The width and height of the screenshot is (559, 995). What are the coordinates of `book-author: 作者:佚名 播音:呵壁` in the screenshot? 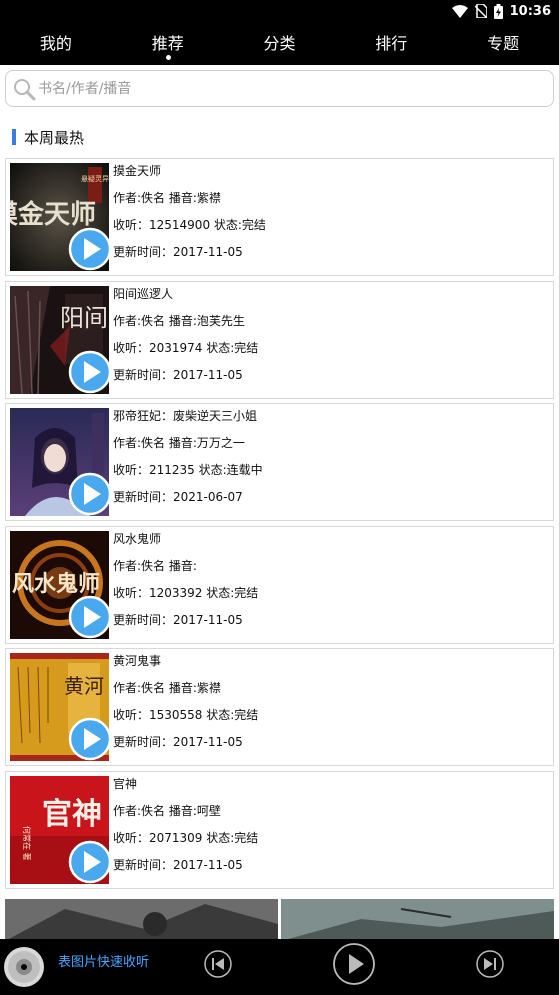 It's located at (167, 810).